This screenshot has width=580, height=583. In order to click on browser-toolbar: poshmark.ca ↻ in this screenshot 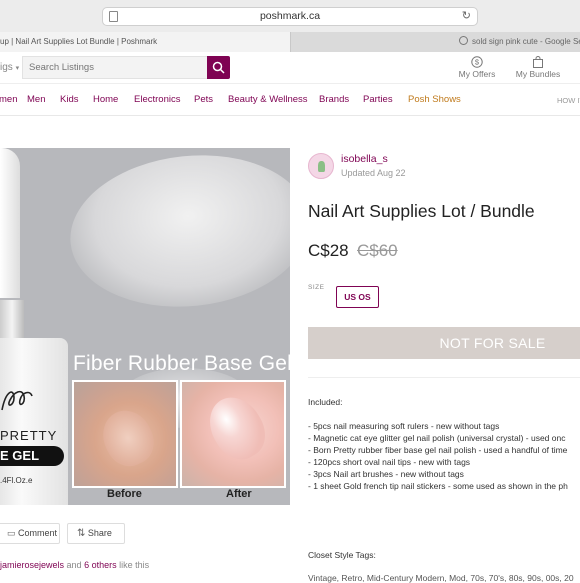, I will do `click(290, 16)`.